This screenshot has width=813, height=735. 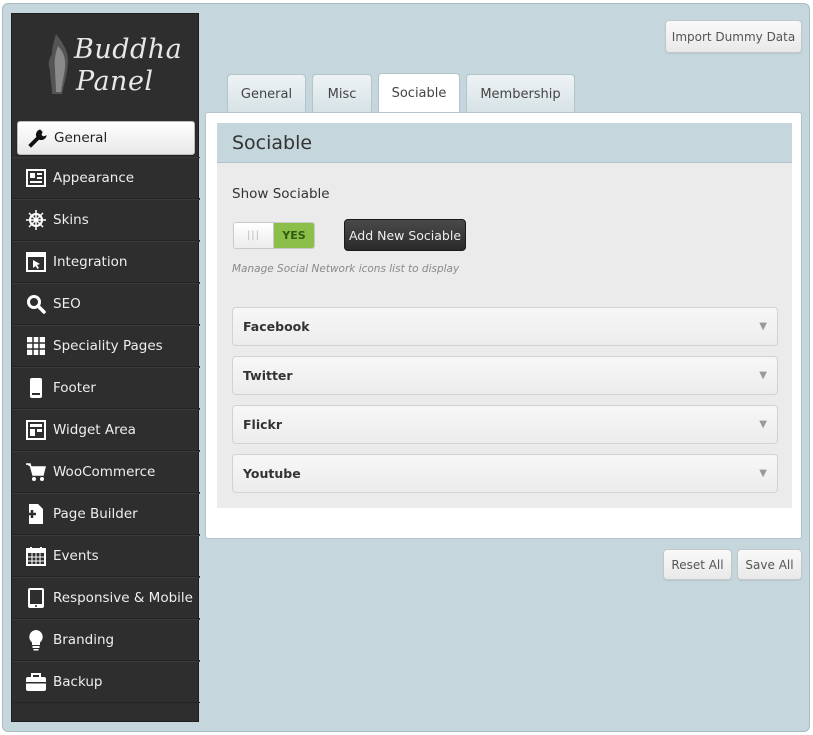 I want to click on sidebar-item-woocommerce: WooCommerce, so click(x=106, y=472).